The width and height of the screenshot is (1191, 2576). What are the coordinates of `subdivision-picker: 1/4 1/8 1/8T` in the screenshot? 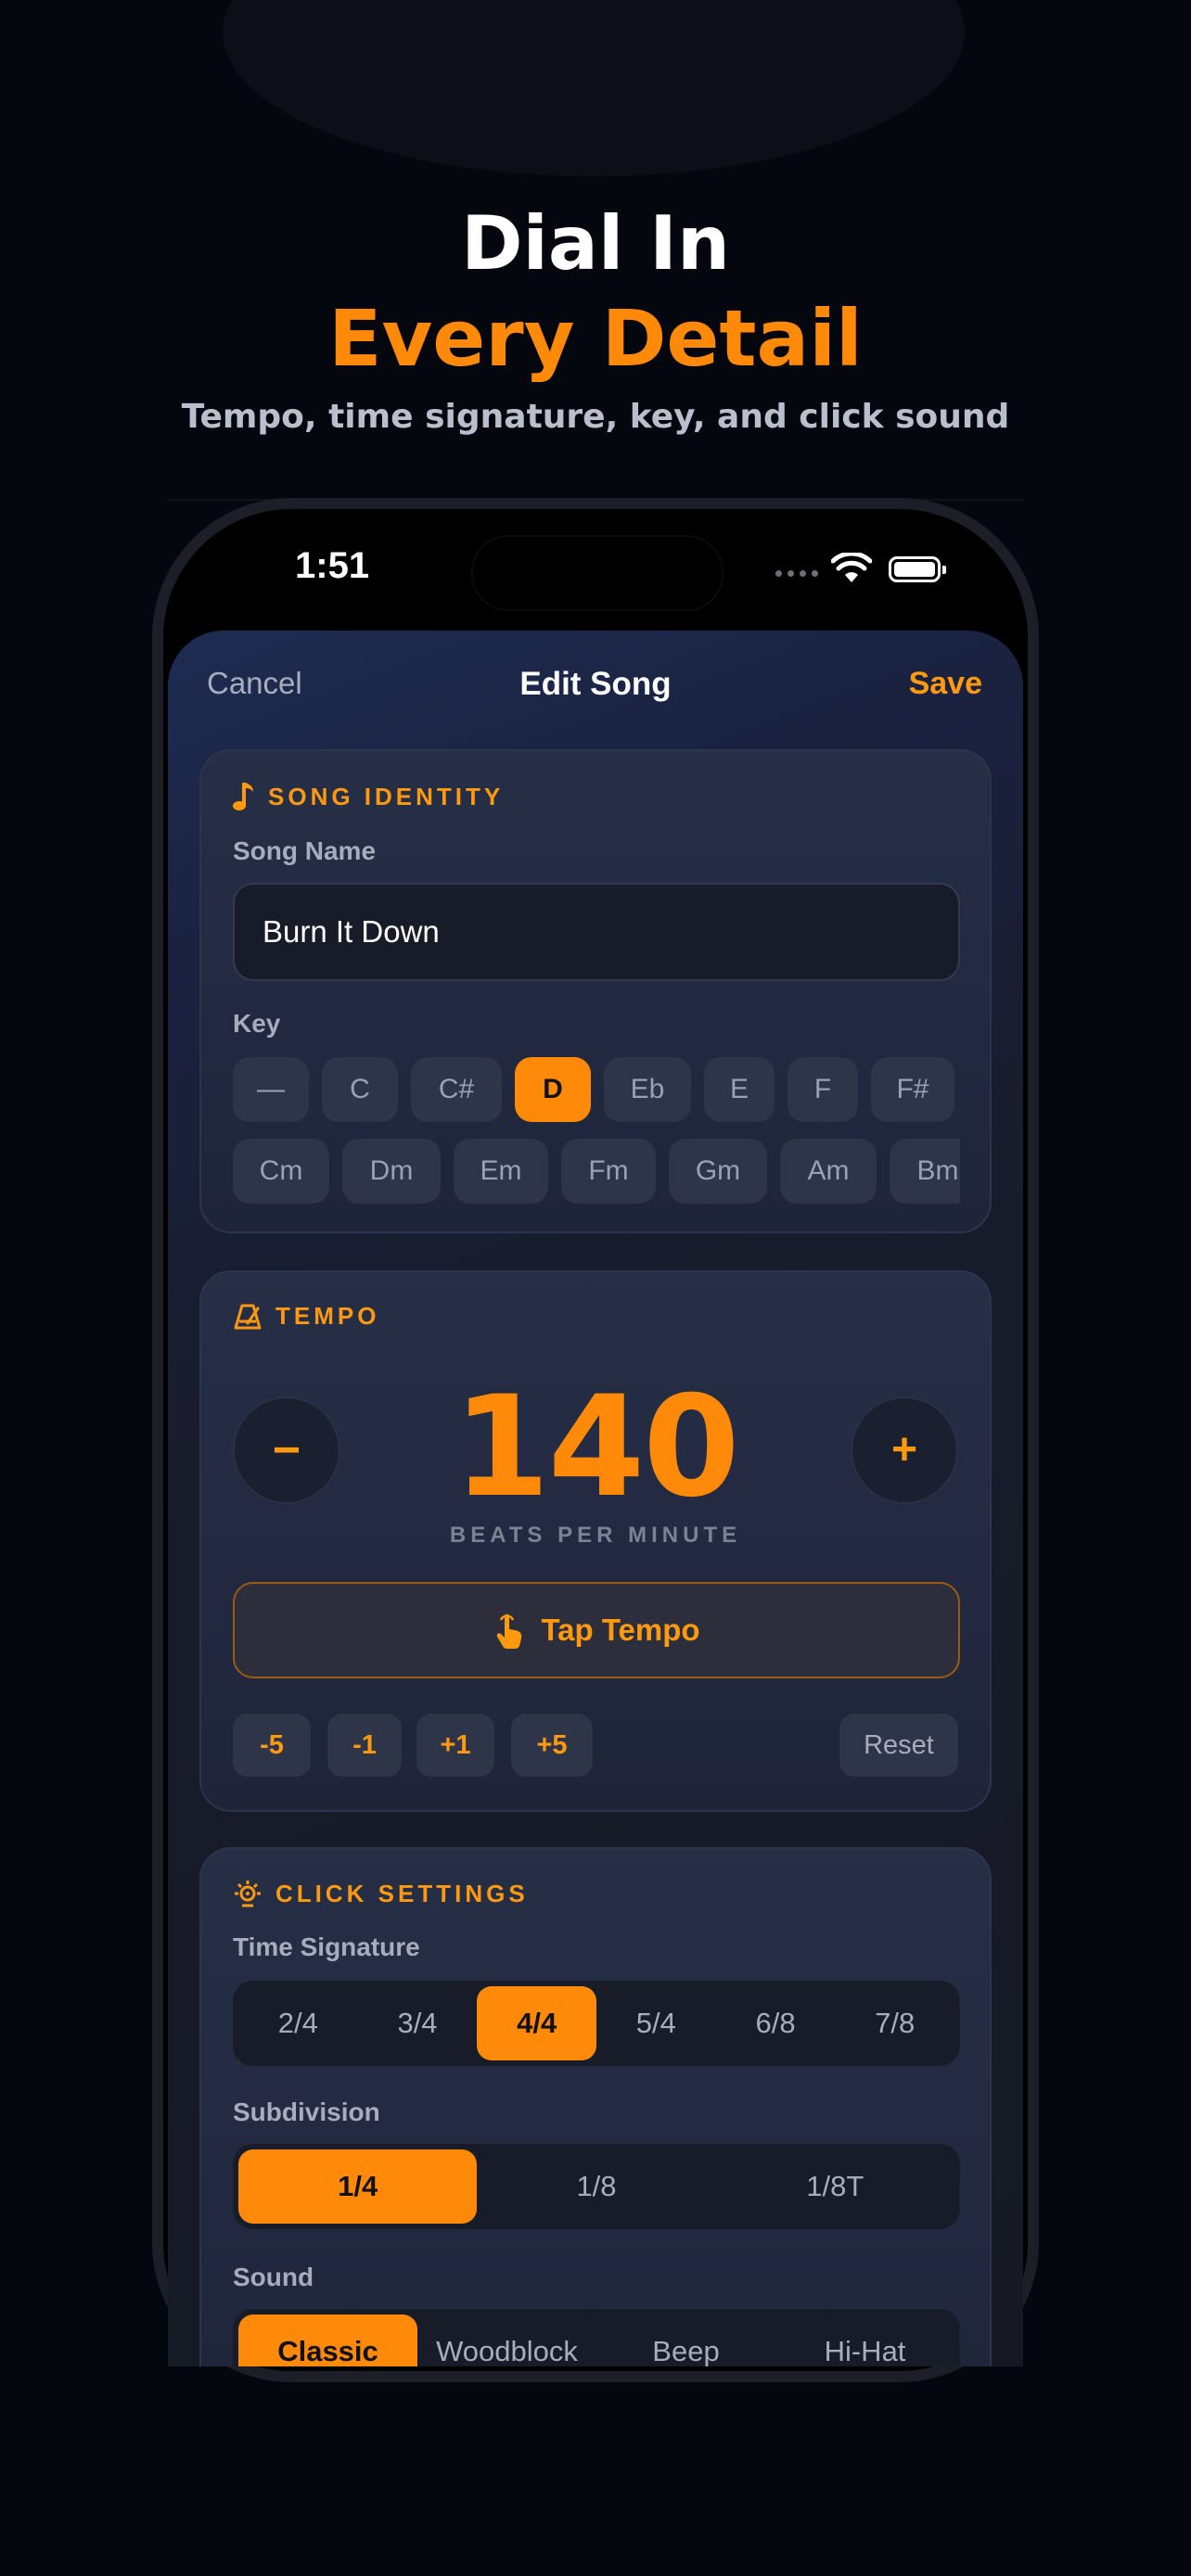 It's located at (597, 2186).